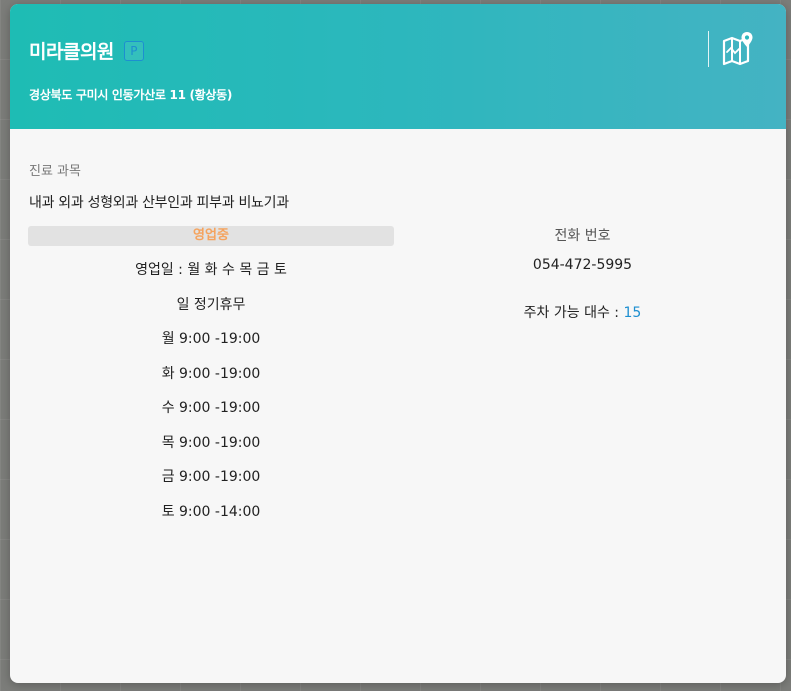  I want to click on schedule-row: 금 9:00 -19:00, so click(211, 477).